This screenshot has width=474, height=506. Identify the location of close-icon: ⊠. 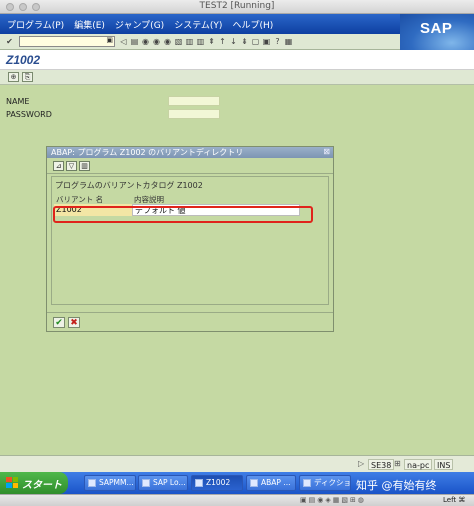
(326, 151).